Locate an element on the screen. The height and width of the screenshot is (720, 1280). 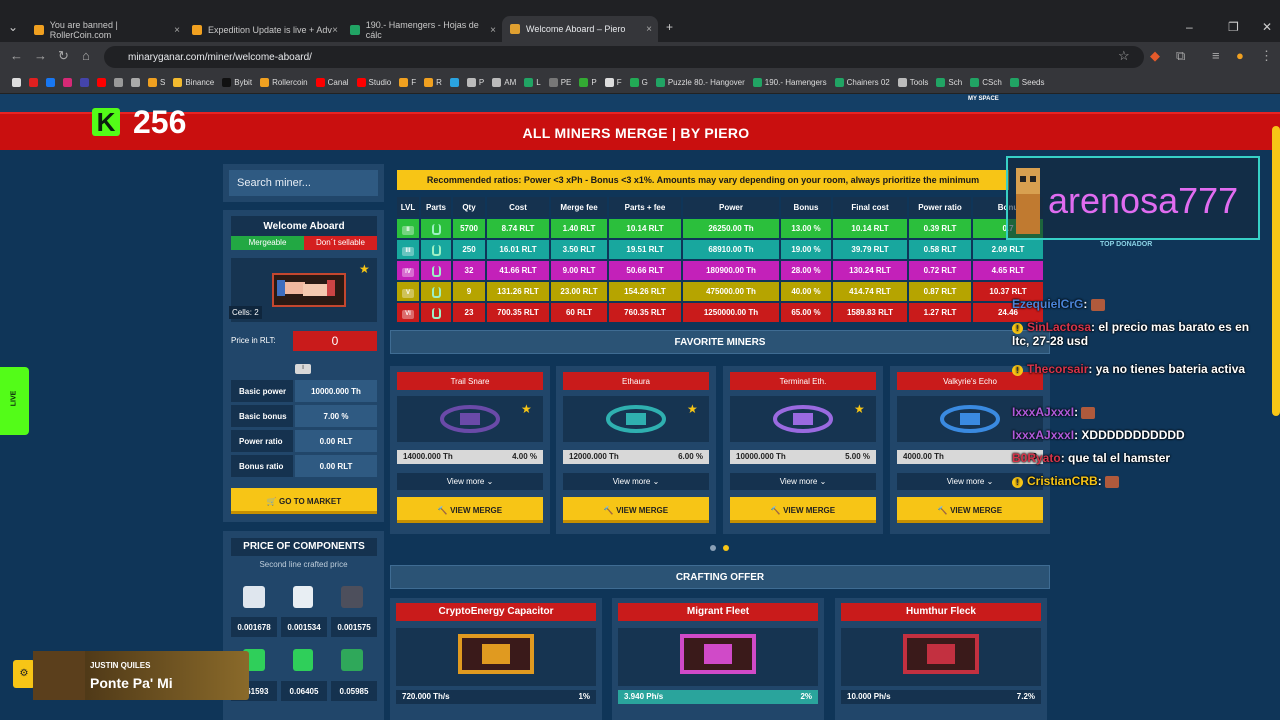
bookmark-star-icon: ☆ is located at coordinates (1124, 56).